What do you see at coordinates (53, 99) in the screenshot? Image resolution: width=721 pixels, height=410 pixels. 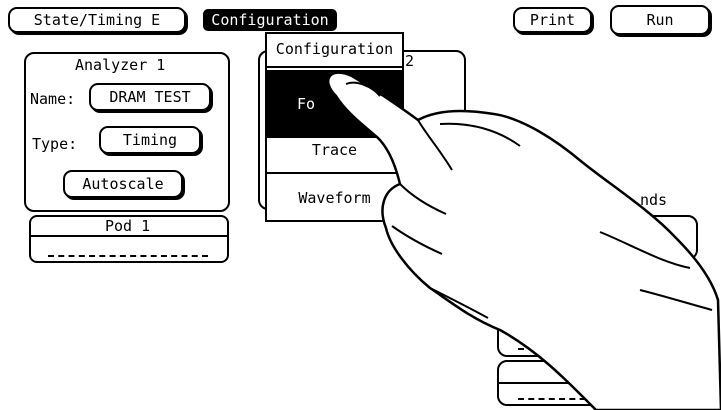 I see `name-label: Name:` at bounding box center [53, 99].